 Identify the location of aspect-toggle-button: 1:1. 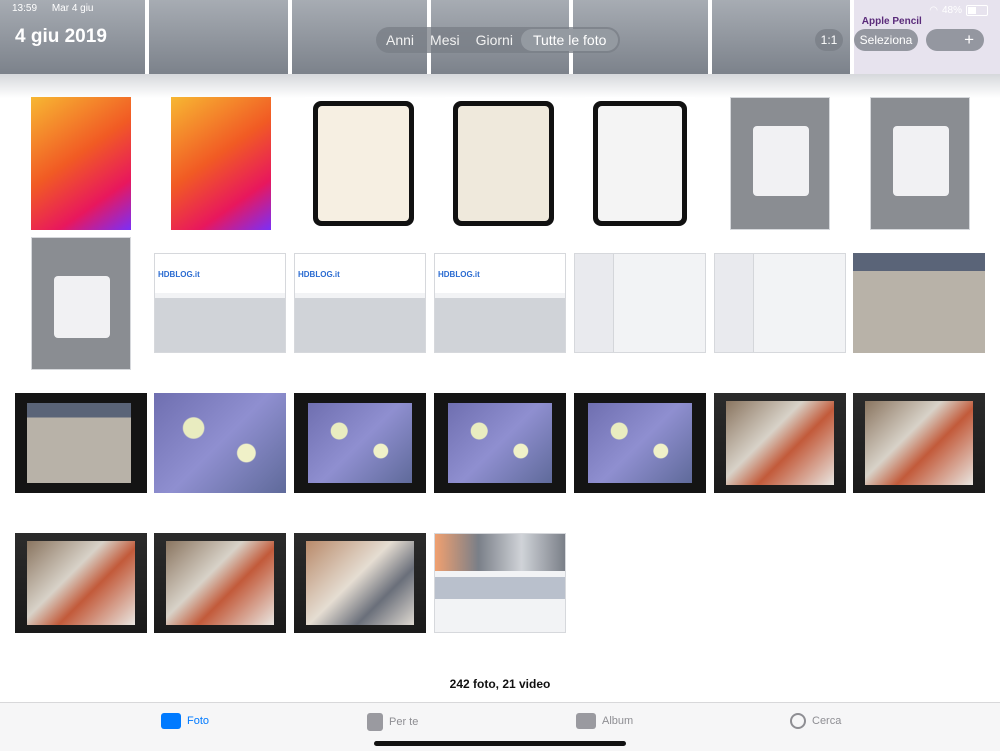
(829, 40).